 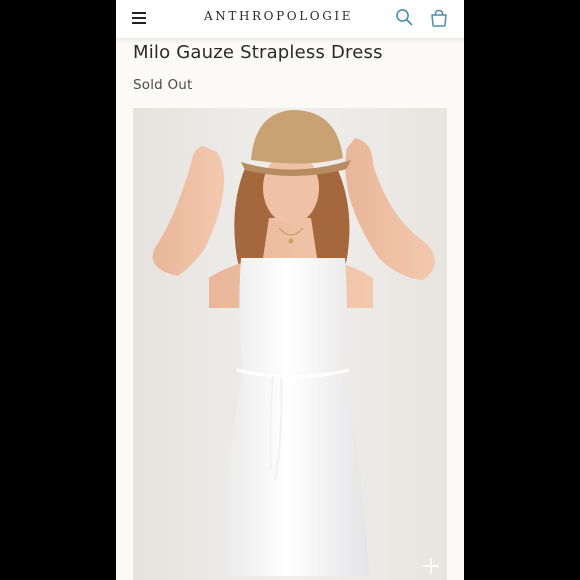 What do you see at coordinates (258, 52) in the screenshot?
I see `product-title: Milo Gauze Strapless Dress` at bounding box center [258, 52].